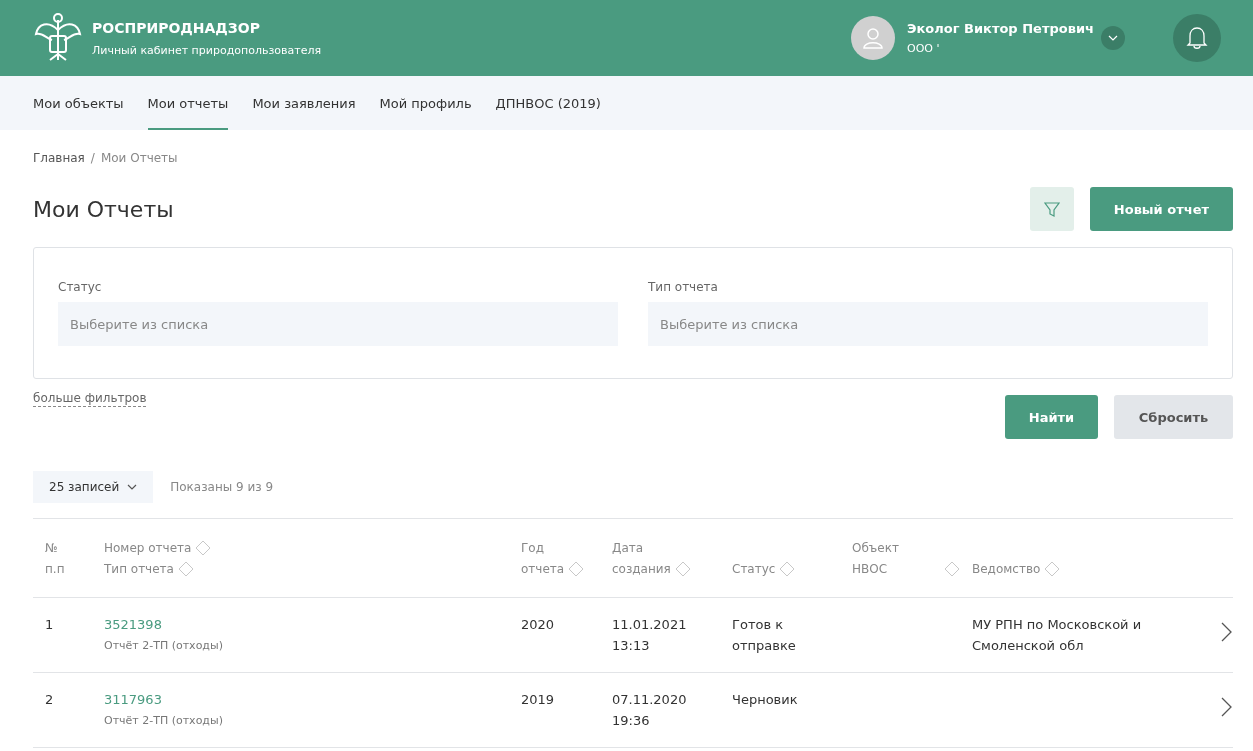 The height and width of the screenshot is (751, 1253). Describe the element at coordinates (1006, 568) in the screenshot. I see `column-header: Ведомство` at that location.